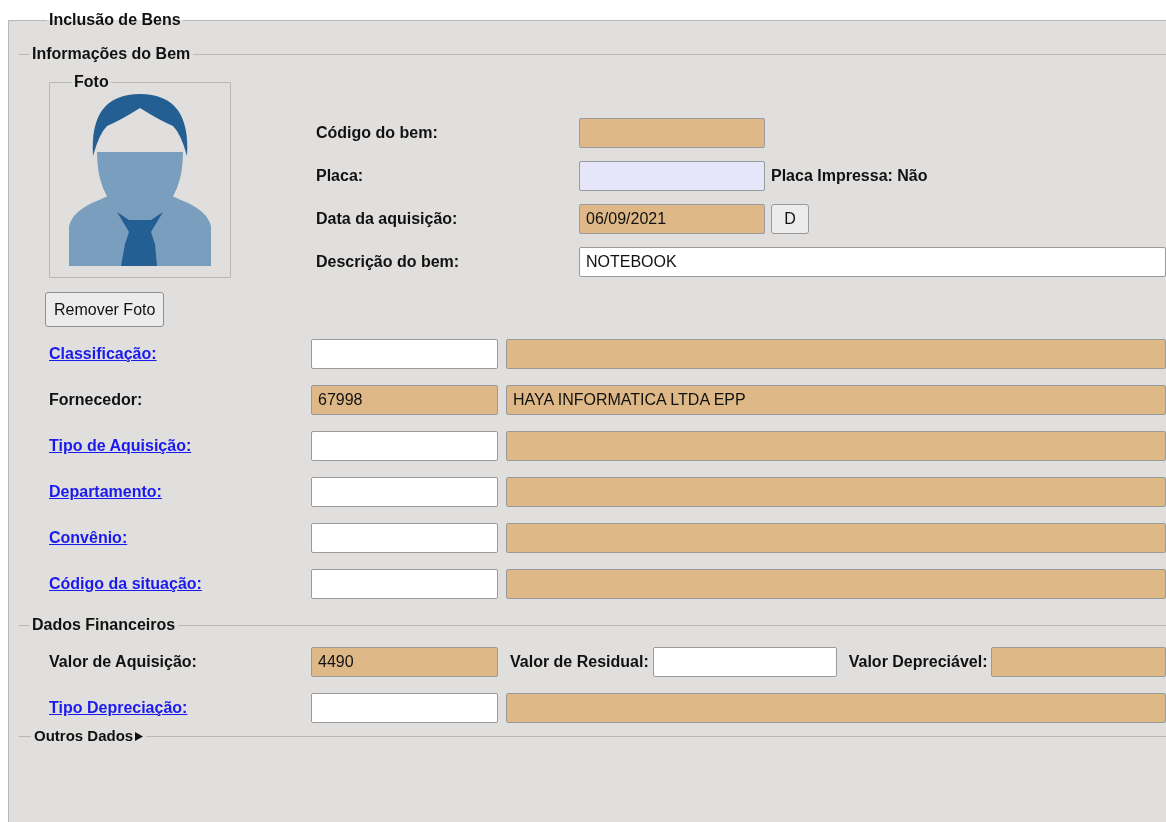 Image resolution: width=1166 pixels, height=822 pixels. I want to click on print-status-text: Placa Impressa: Não, so click(849, 176).